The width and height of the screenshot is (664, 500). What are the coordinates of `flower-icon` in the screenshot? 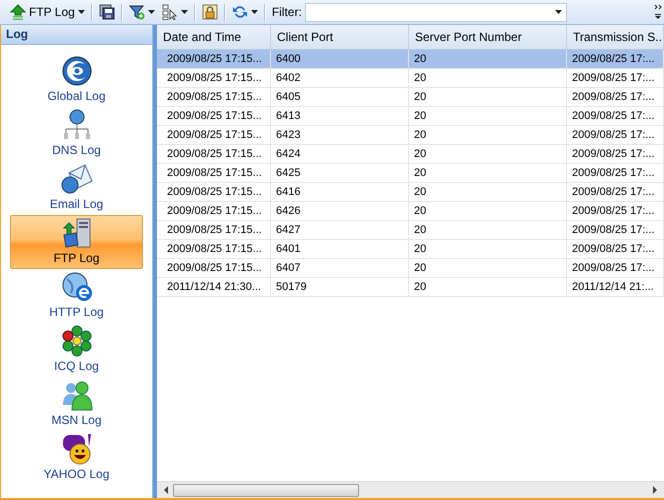 It's located at (76, 341).